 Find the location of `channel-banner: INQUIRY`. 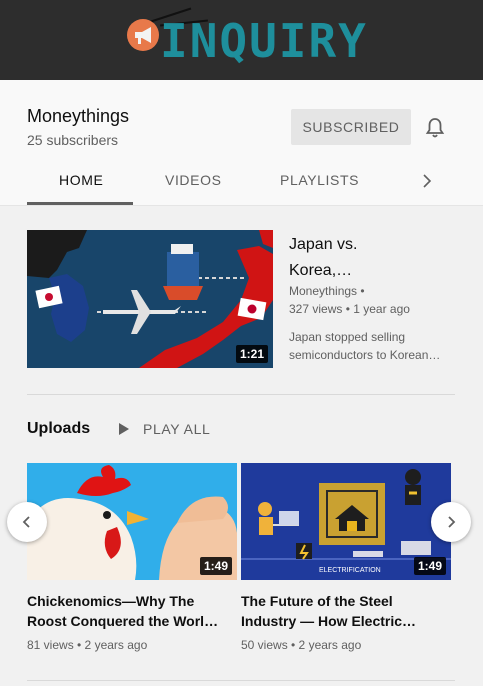

channel-banner: INQUIRY is located at coordinates (241, 40).